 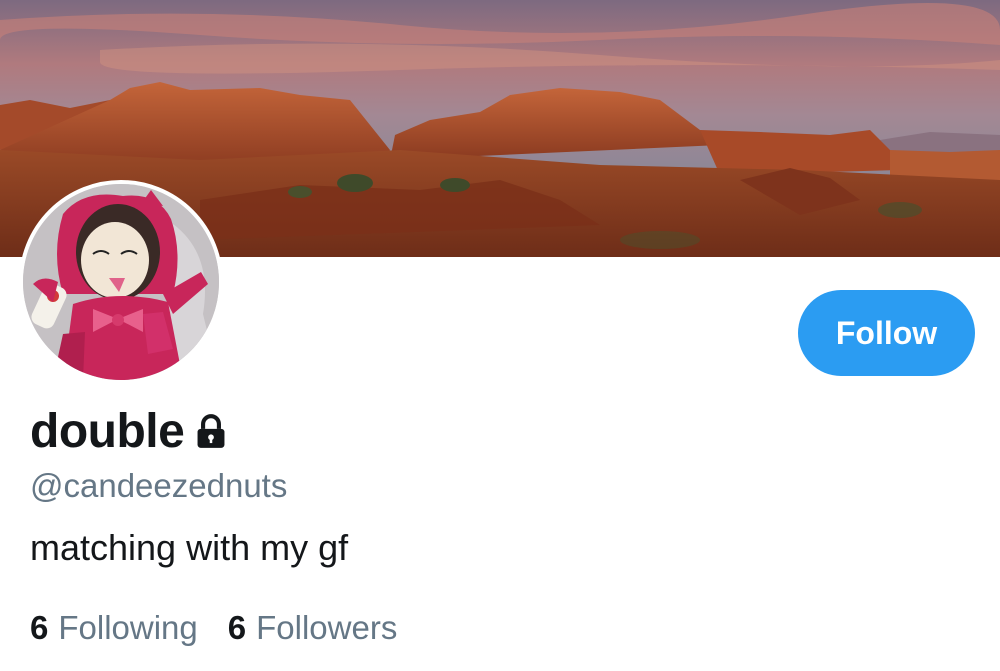 What do you see at coordinates (159, 485) in the screenshot?
I see `user-handle: @candeezednuts` at bounding box center [159, 485].